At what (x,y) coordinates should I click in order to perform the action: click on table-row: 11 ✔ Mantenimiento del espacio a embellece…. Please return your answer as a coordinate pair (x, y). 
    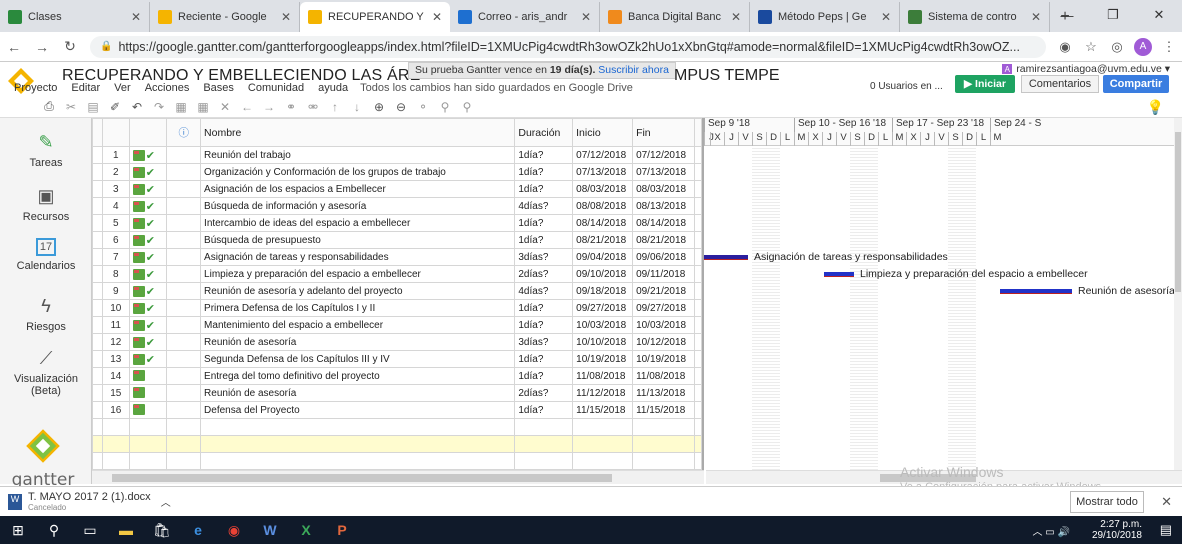
    Looking at the image, I should click on (397, 325).